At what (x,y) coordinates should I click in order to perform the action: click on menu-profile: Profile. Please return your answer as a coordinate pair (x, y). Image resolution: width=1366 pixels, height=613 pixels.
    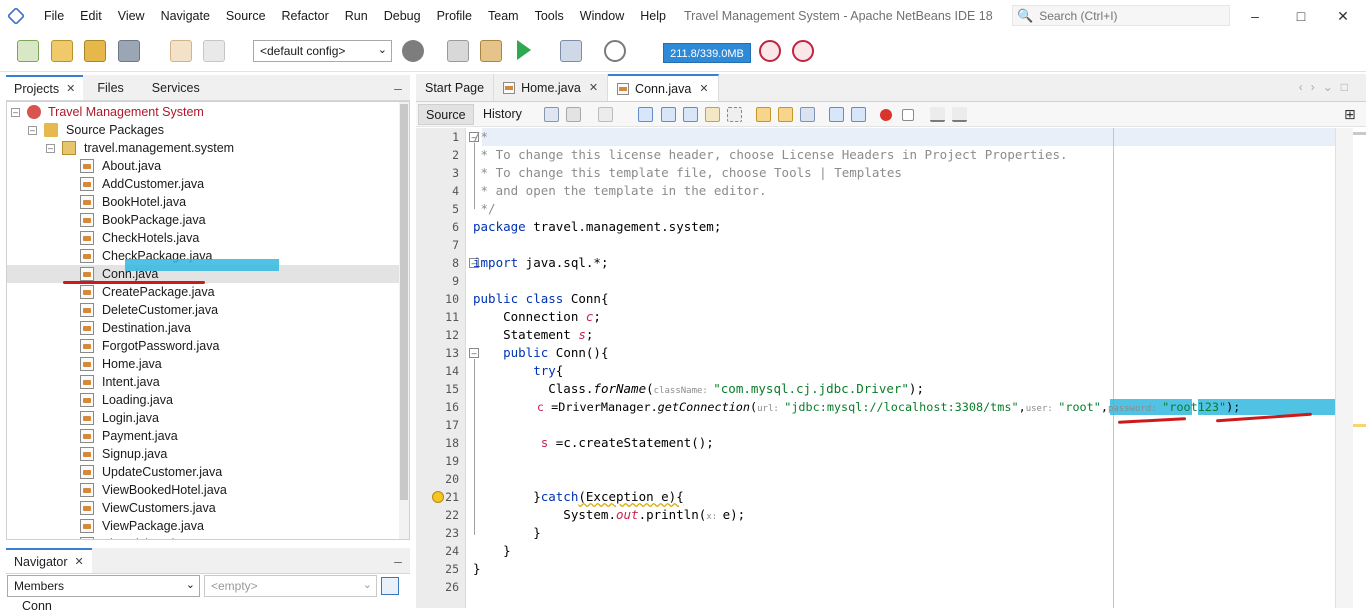
    Looking at the image, I should click on (454, 16).